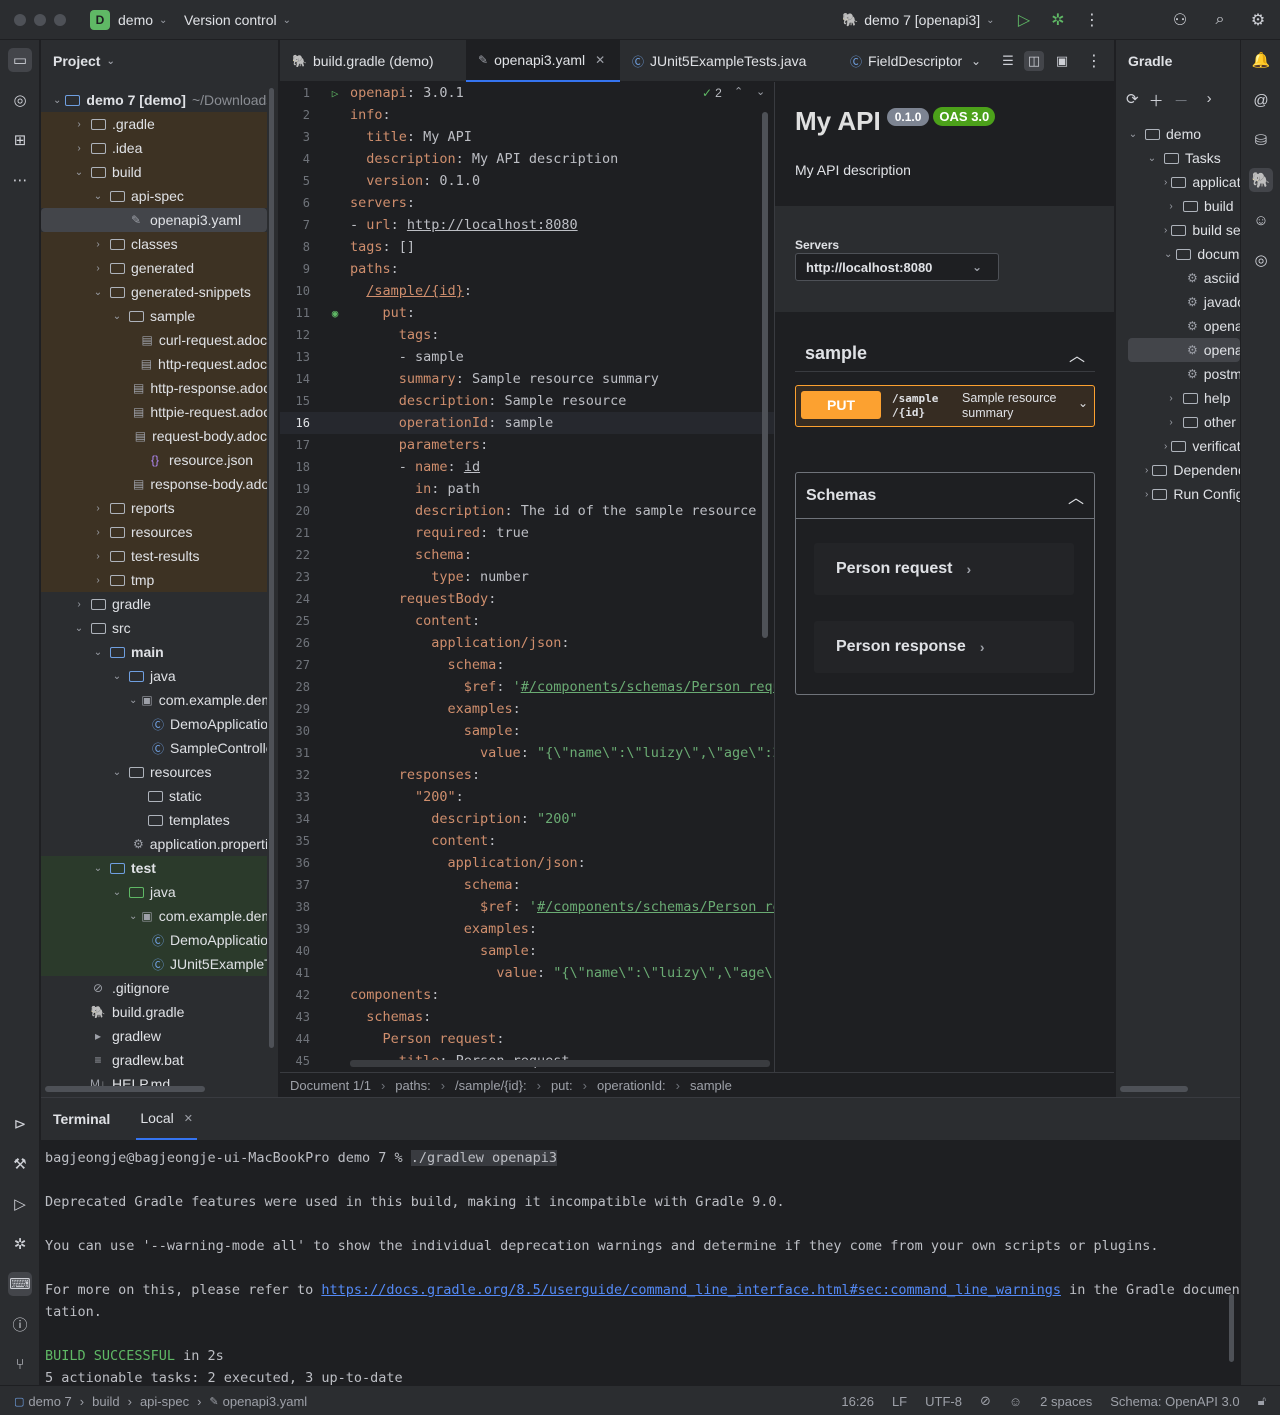 The height and width of the screenshot is (1415, 1280). Describe the element at coordinates (330, 1085) in the screenshot. I see `breadcrumb-item: Document 1/1` at that location.